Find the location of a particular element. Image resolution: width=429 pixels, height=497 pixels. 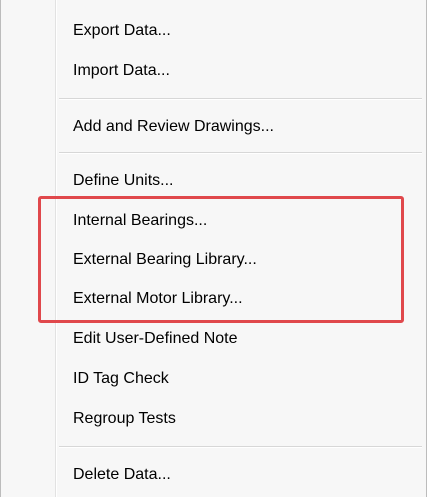

menu-item-regroup-tests: Regroup Tests is located at coordinates (124, 419).